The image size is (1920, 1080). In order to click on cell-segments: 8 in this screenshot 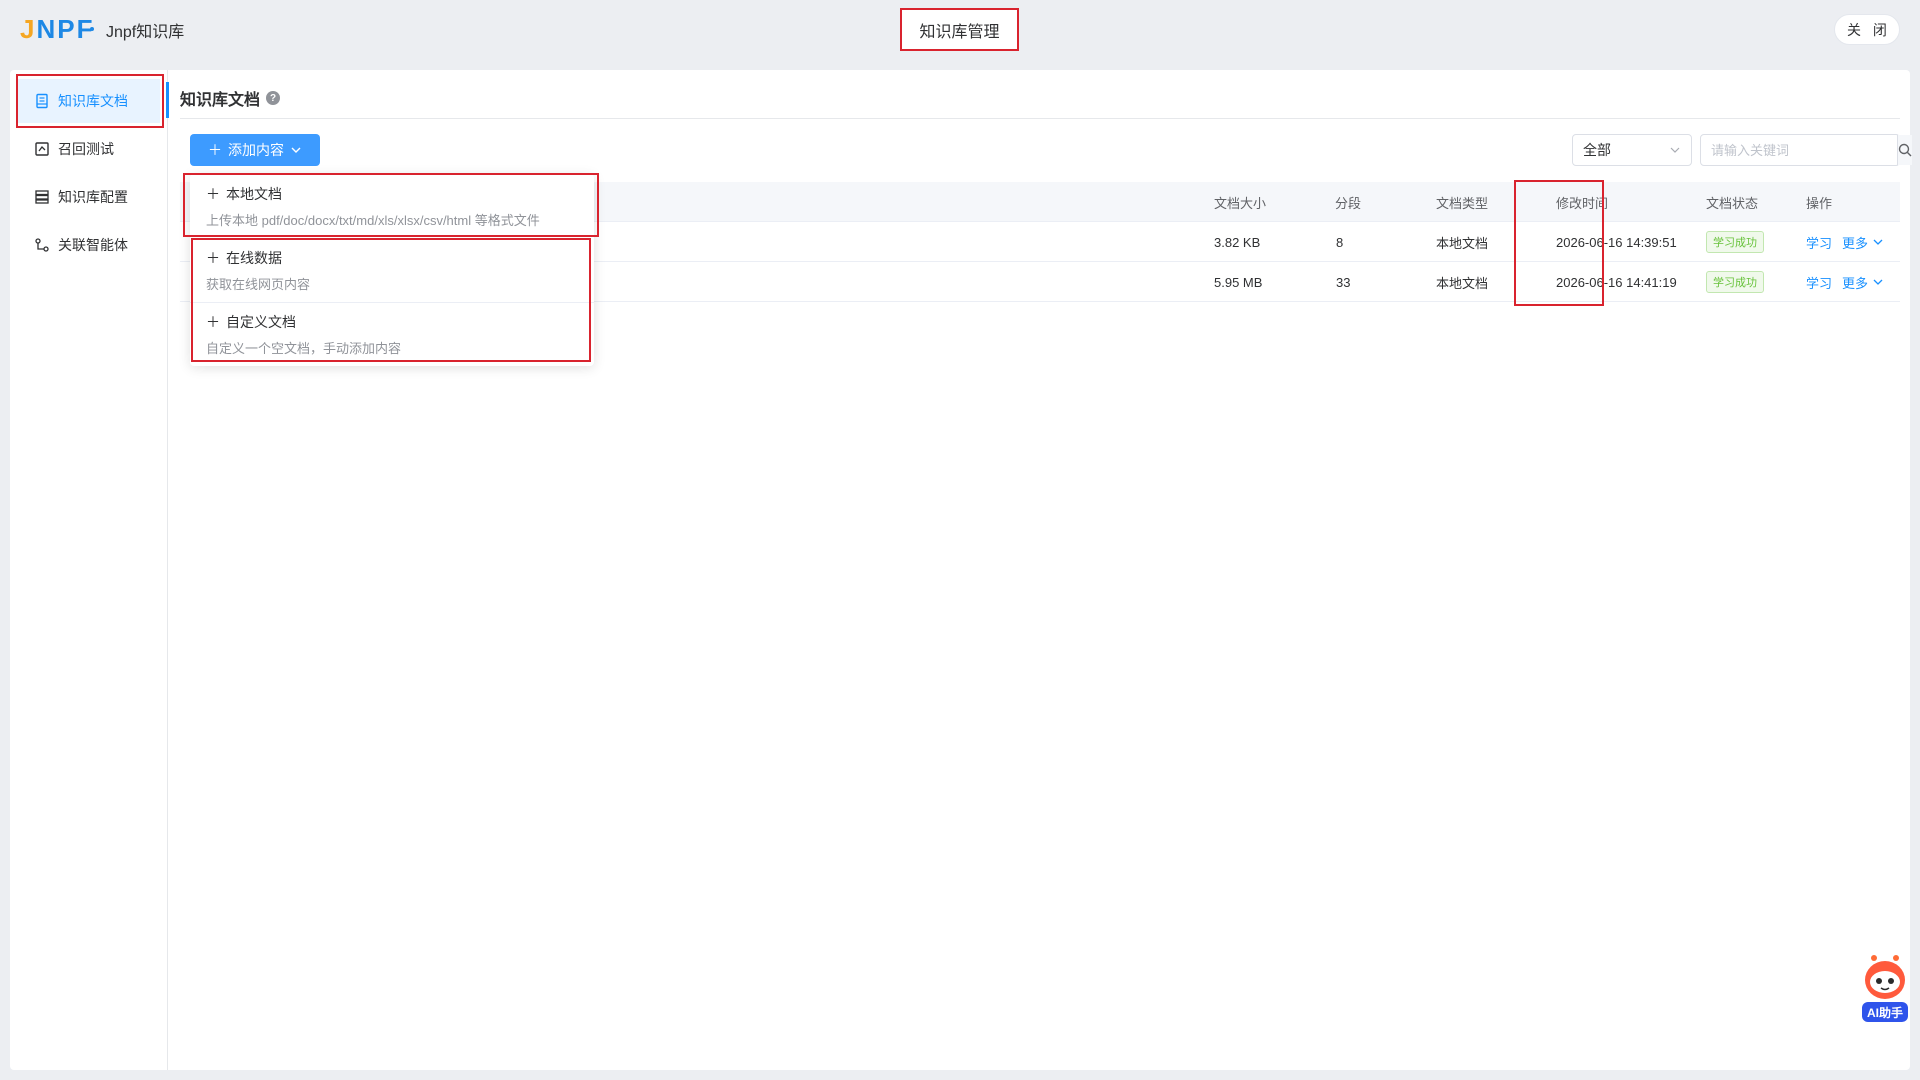, I will do `click(1340, 242)`.